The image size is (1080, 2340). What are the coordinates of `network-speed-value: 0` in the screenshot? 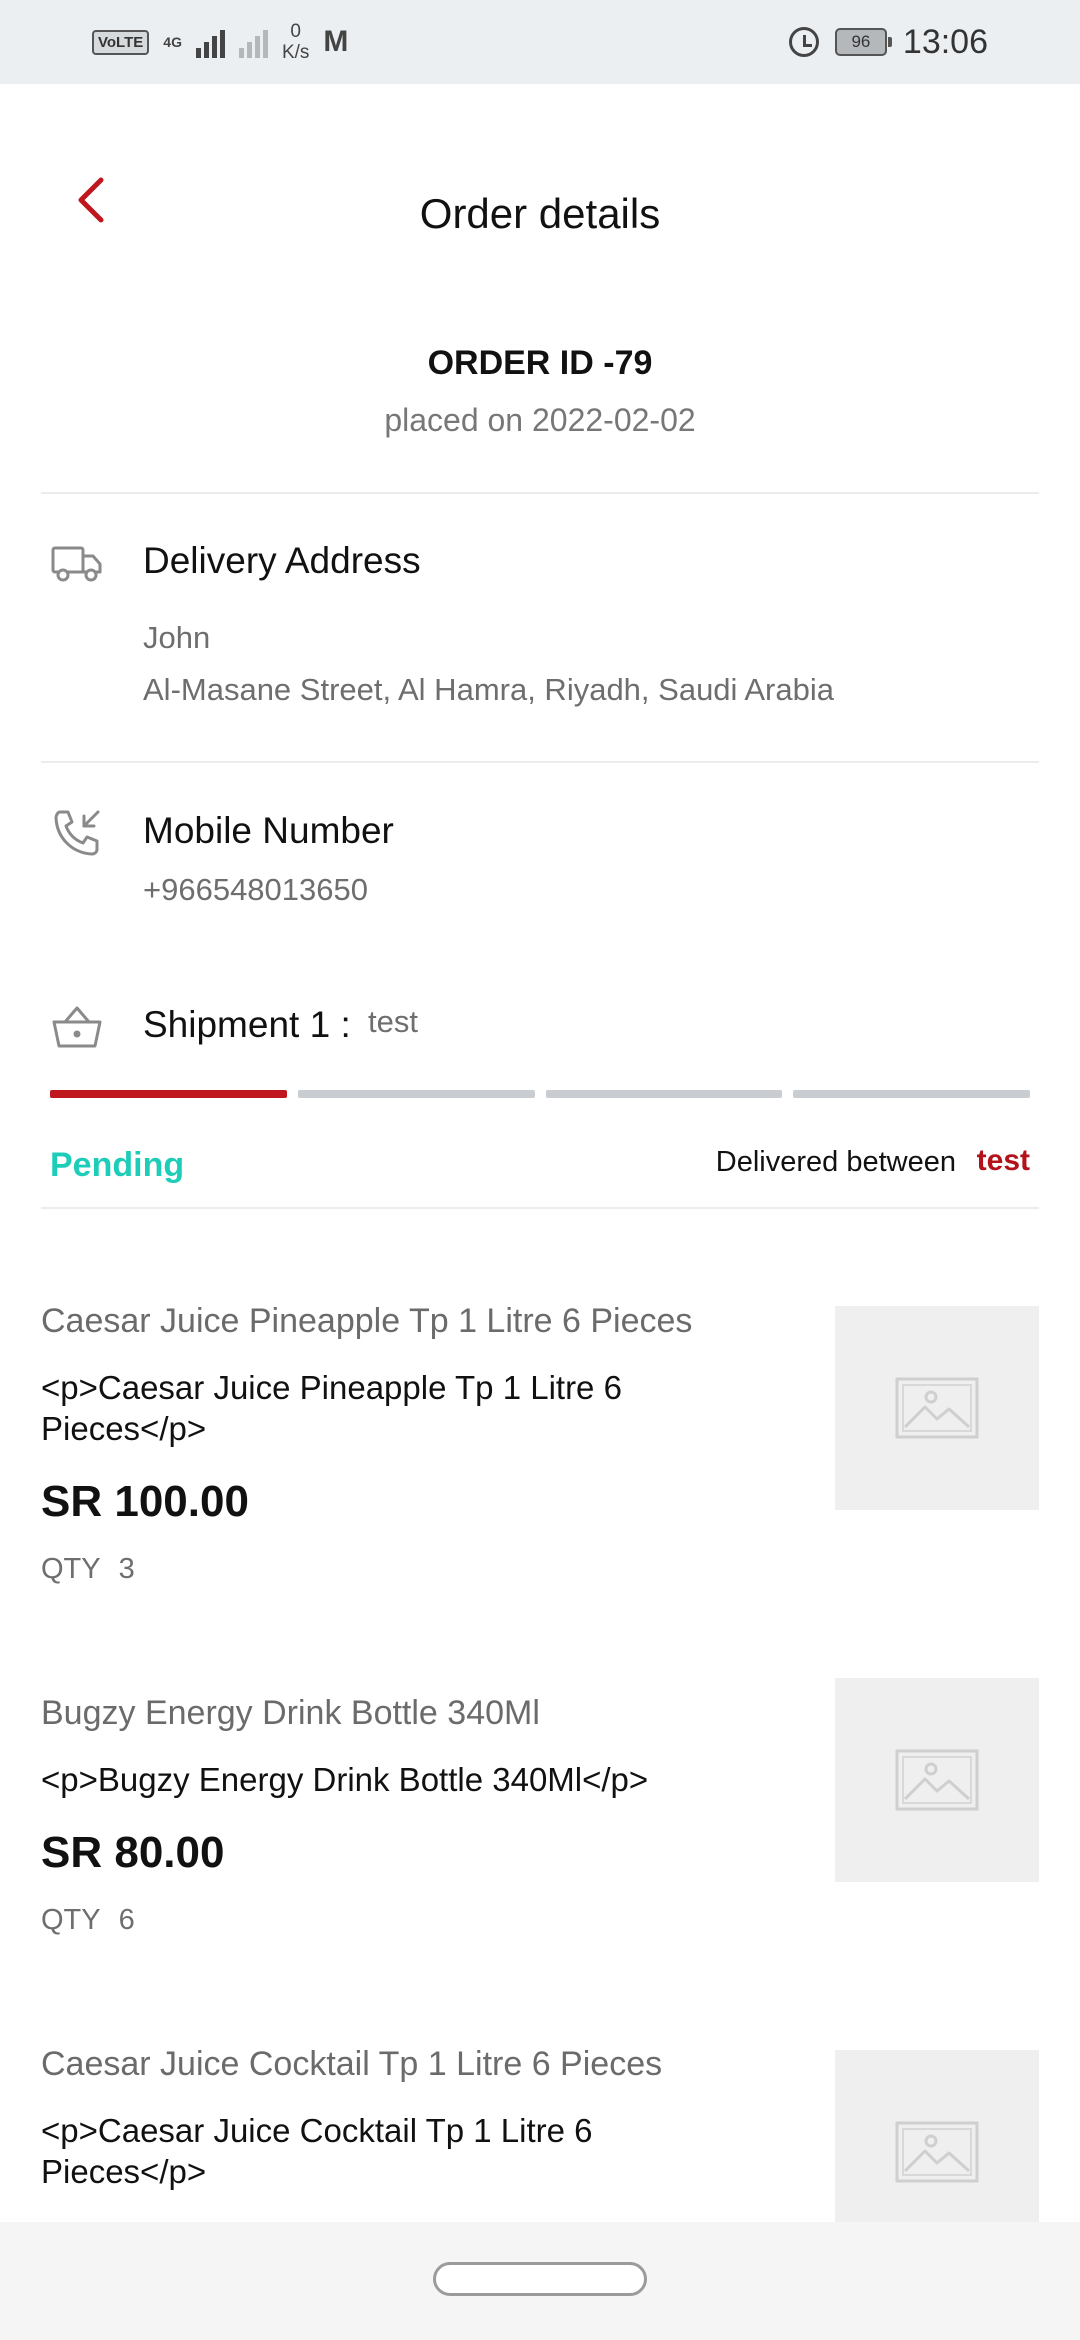 It's located at (295, 31).